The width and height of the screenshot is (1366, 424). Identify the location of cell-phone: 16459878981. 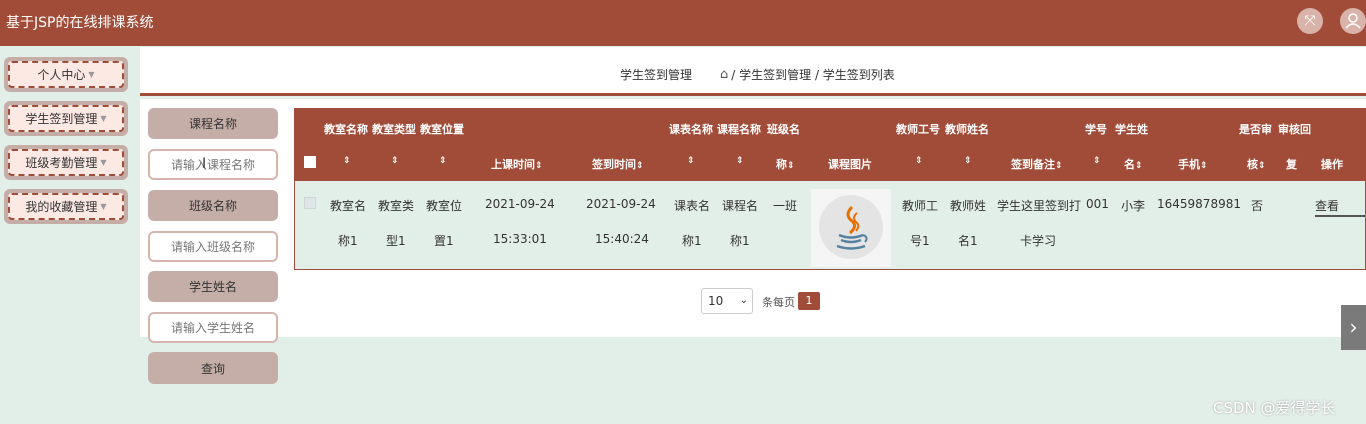
(1199, 204).